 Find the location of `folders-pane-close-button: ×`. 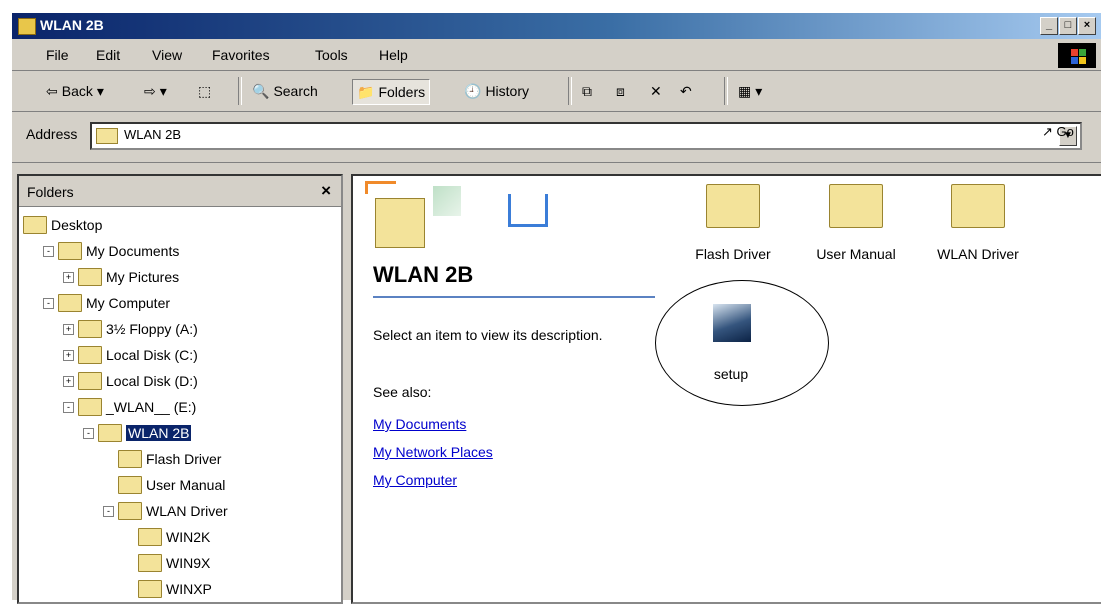

folders-pane-close-button: × is located at coordinates (326, 191).